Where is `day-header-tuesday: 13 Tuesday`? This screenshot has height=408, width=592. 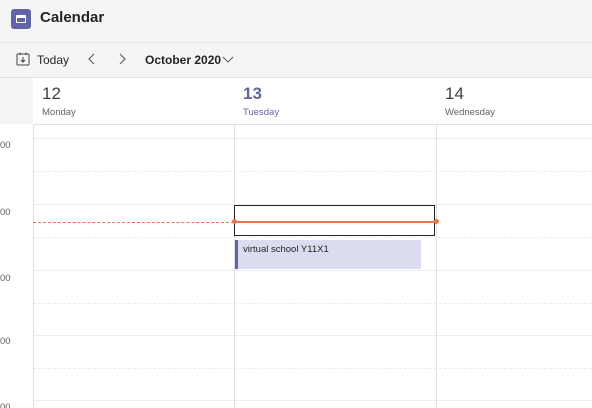
day-header-tuesday: 13 Tuesday is located at coordinates (335, 101).